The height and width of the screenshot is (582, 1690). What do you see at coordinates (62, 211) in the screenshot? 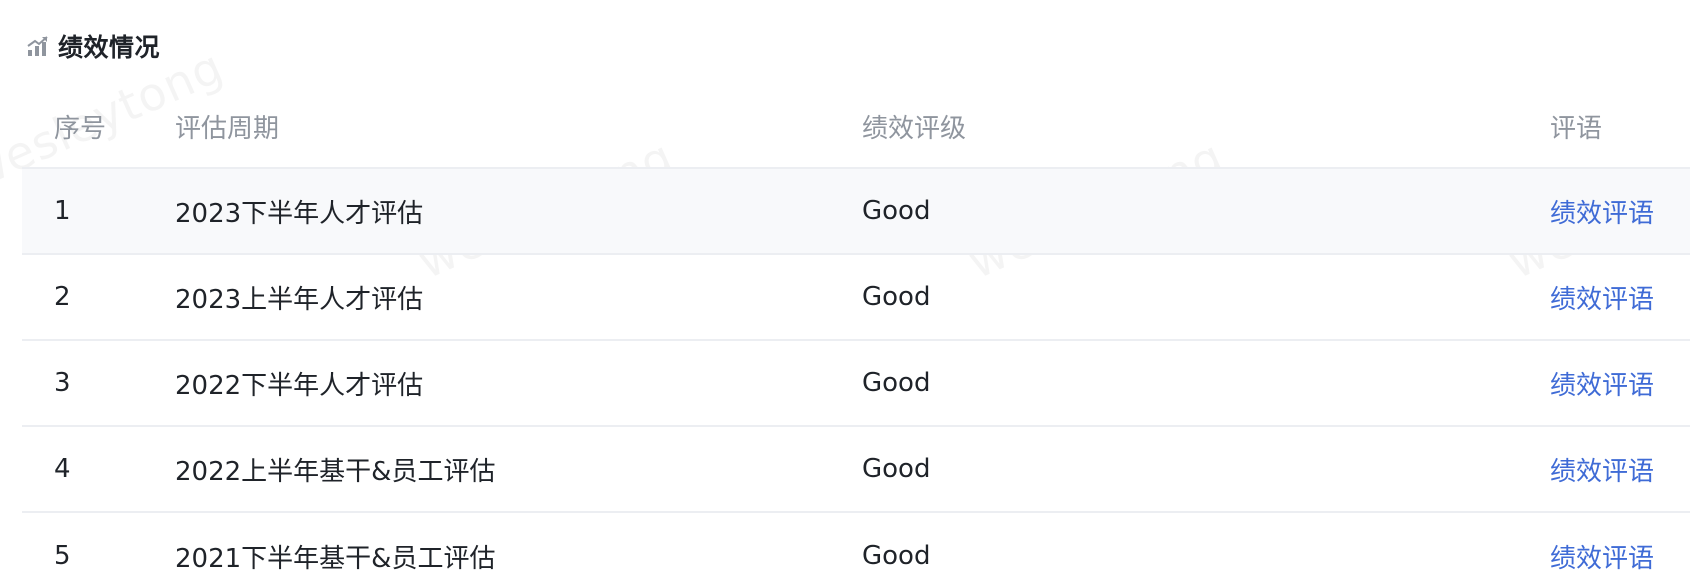
I see `row-index: 1` at bounding box center [62, 211].